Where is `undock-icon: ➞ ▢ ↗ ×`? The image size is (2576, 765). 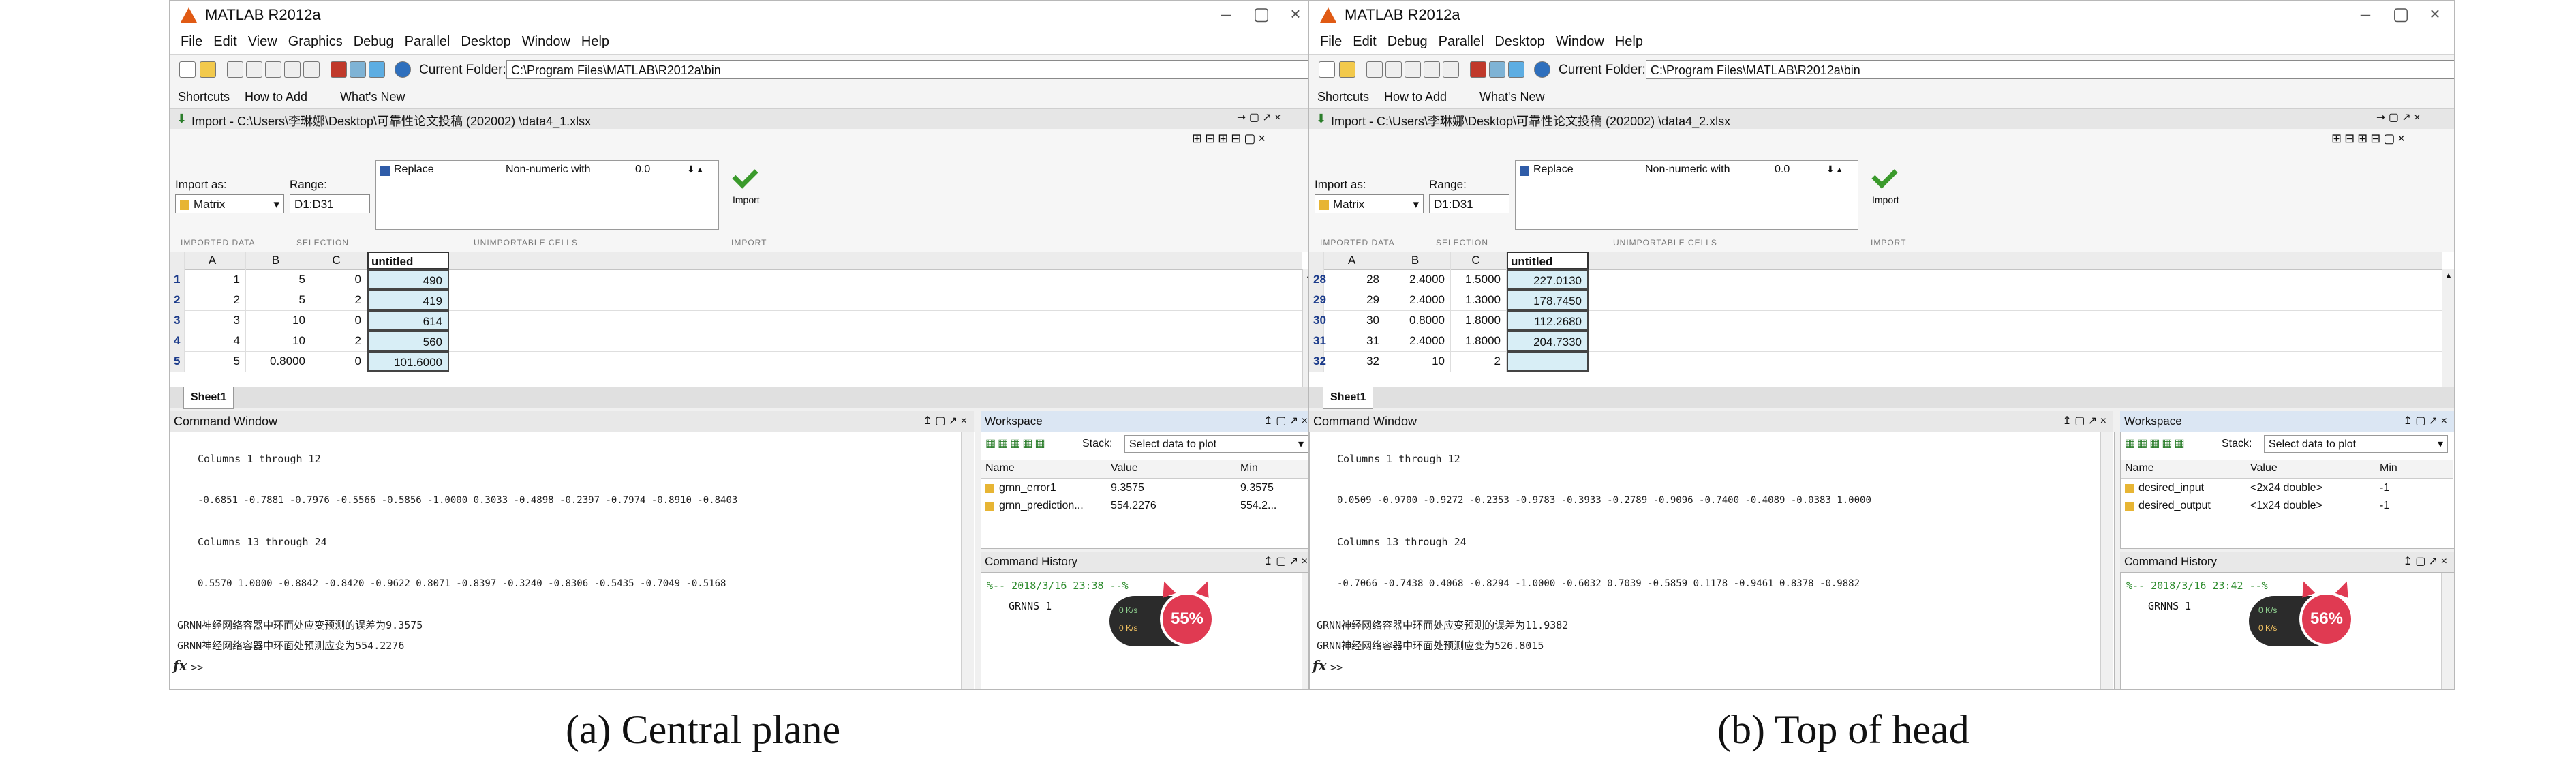
undock-icon: ➞ ▢ ↗ × is located at coordinates (1259, 117).